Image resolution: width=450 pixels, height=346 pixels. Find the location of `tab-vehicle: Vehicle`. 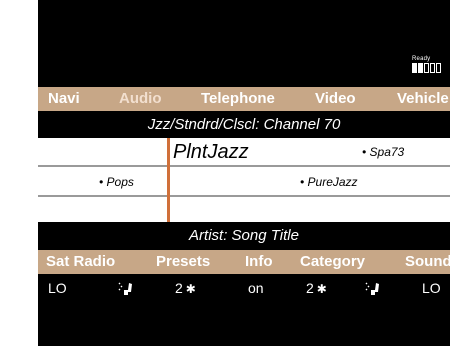

tab-vehicle: Vehicle is located at coordinates (423, 98).